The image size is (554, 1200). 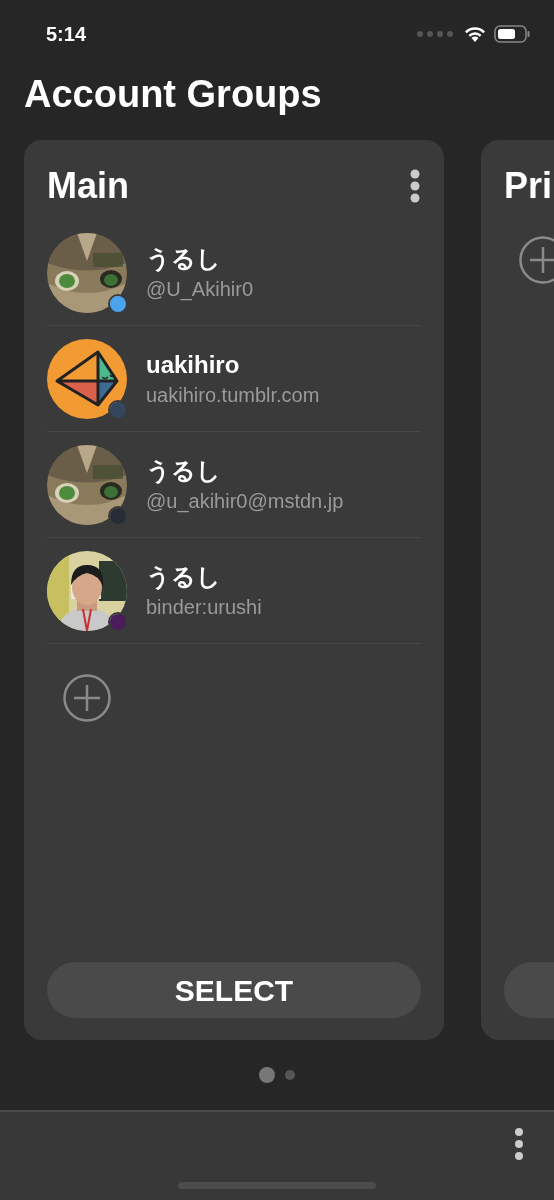 What do you see at coordinates (87, 378) in the screenshot?
I see `diamond-logo-icon` at bounding box center [87, 378].